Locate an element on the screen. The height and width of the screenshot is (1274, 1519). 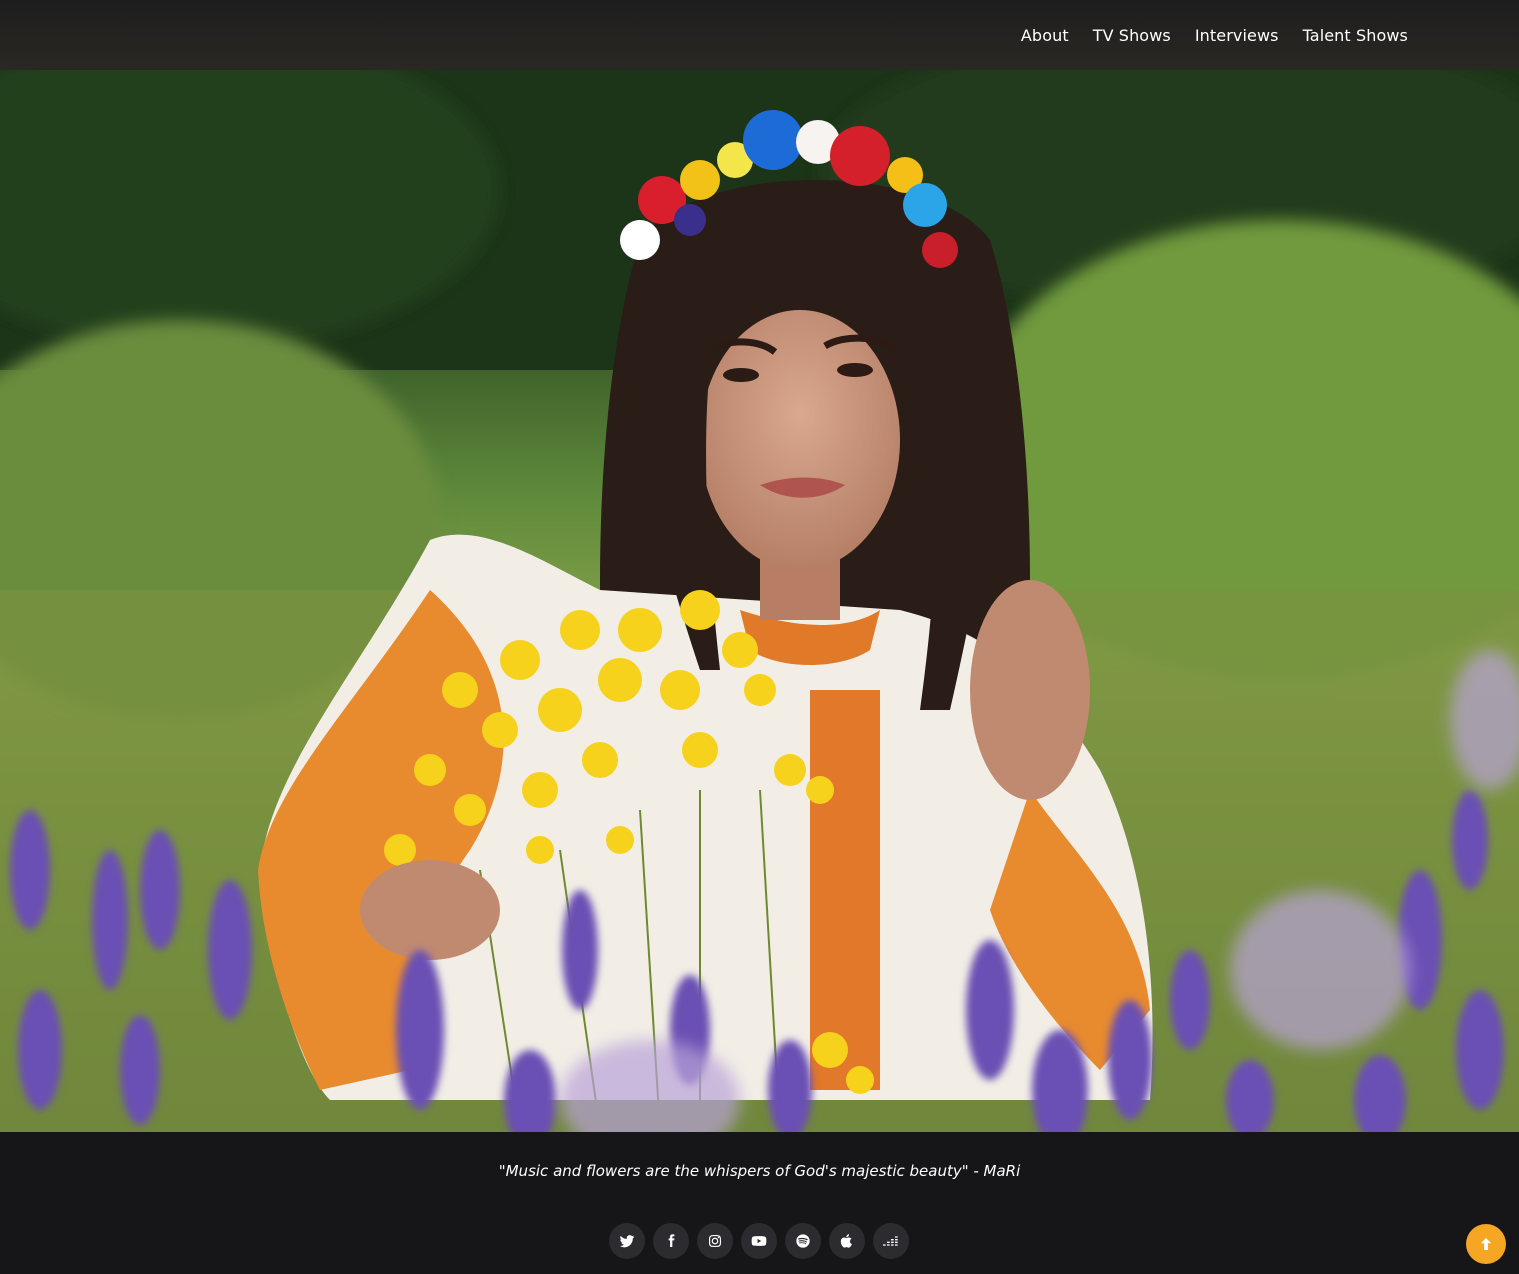
nav-link-interviews: Interviews is located at coordinates (1237, 35).